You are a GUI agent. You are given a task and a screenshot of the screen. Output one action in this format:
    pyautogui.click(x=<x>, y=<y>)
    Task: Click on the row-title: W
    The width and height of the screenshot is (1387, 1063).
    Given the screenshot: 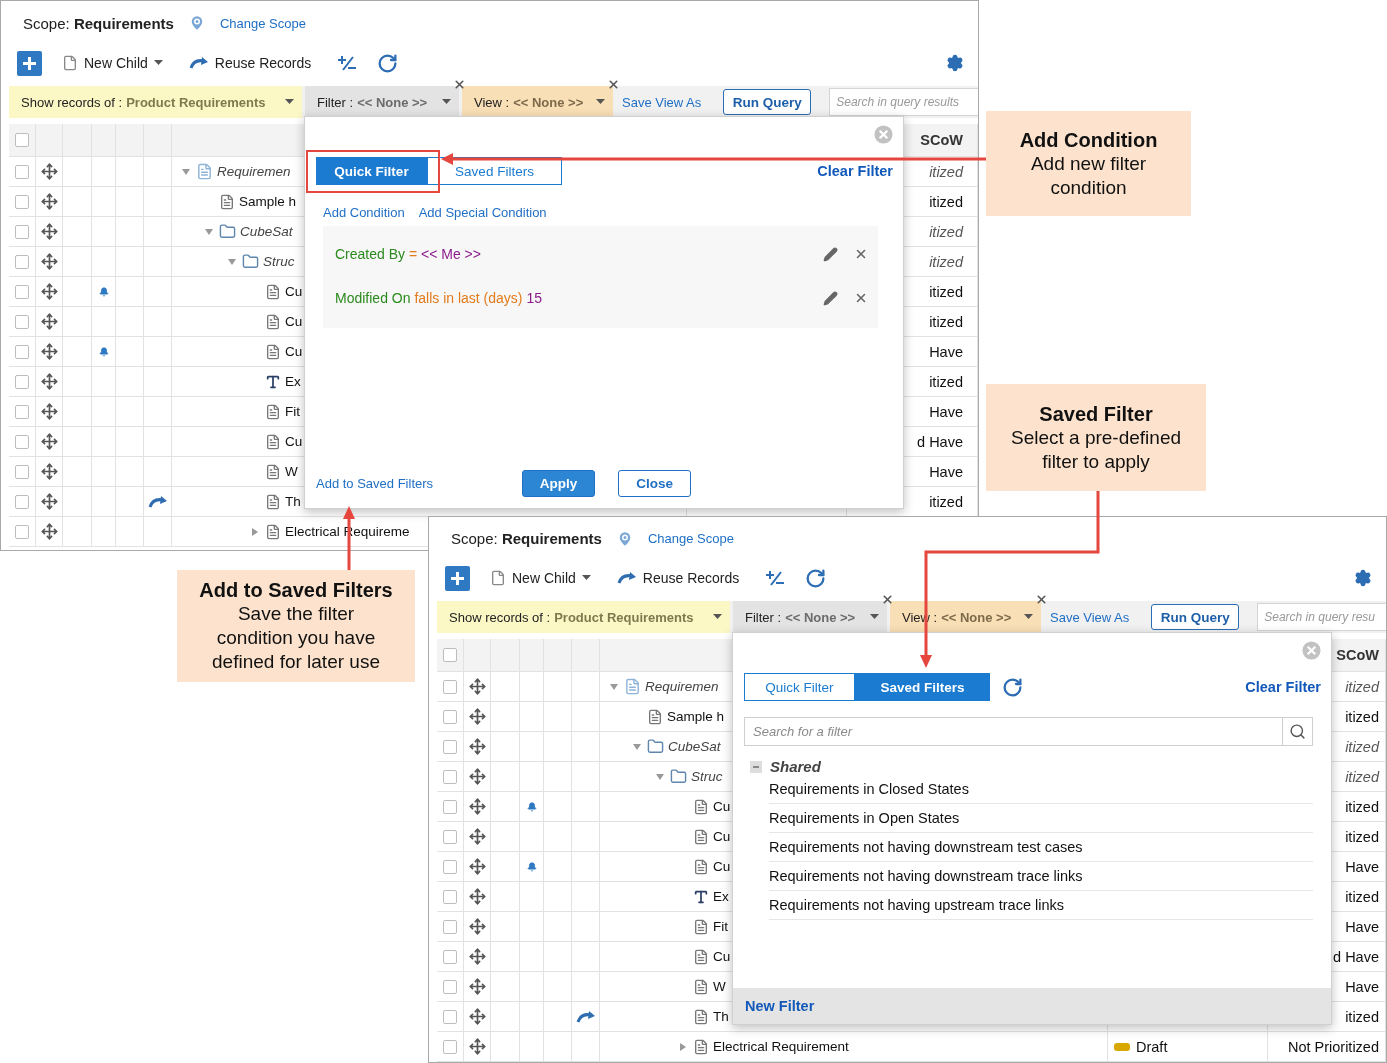 What is the action you would take?
    pyautogui.click(x=719, y=986)
    